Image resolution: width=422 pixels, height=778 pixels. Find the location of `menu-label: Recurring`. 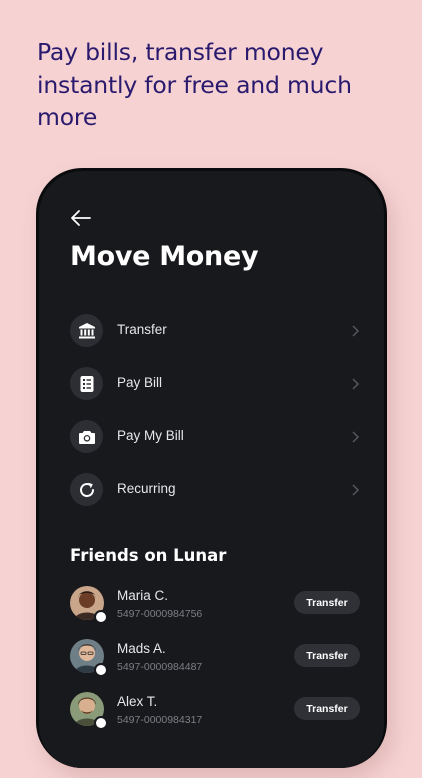

menu-label: Recurring is located at coordinates (146, 488).